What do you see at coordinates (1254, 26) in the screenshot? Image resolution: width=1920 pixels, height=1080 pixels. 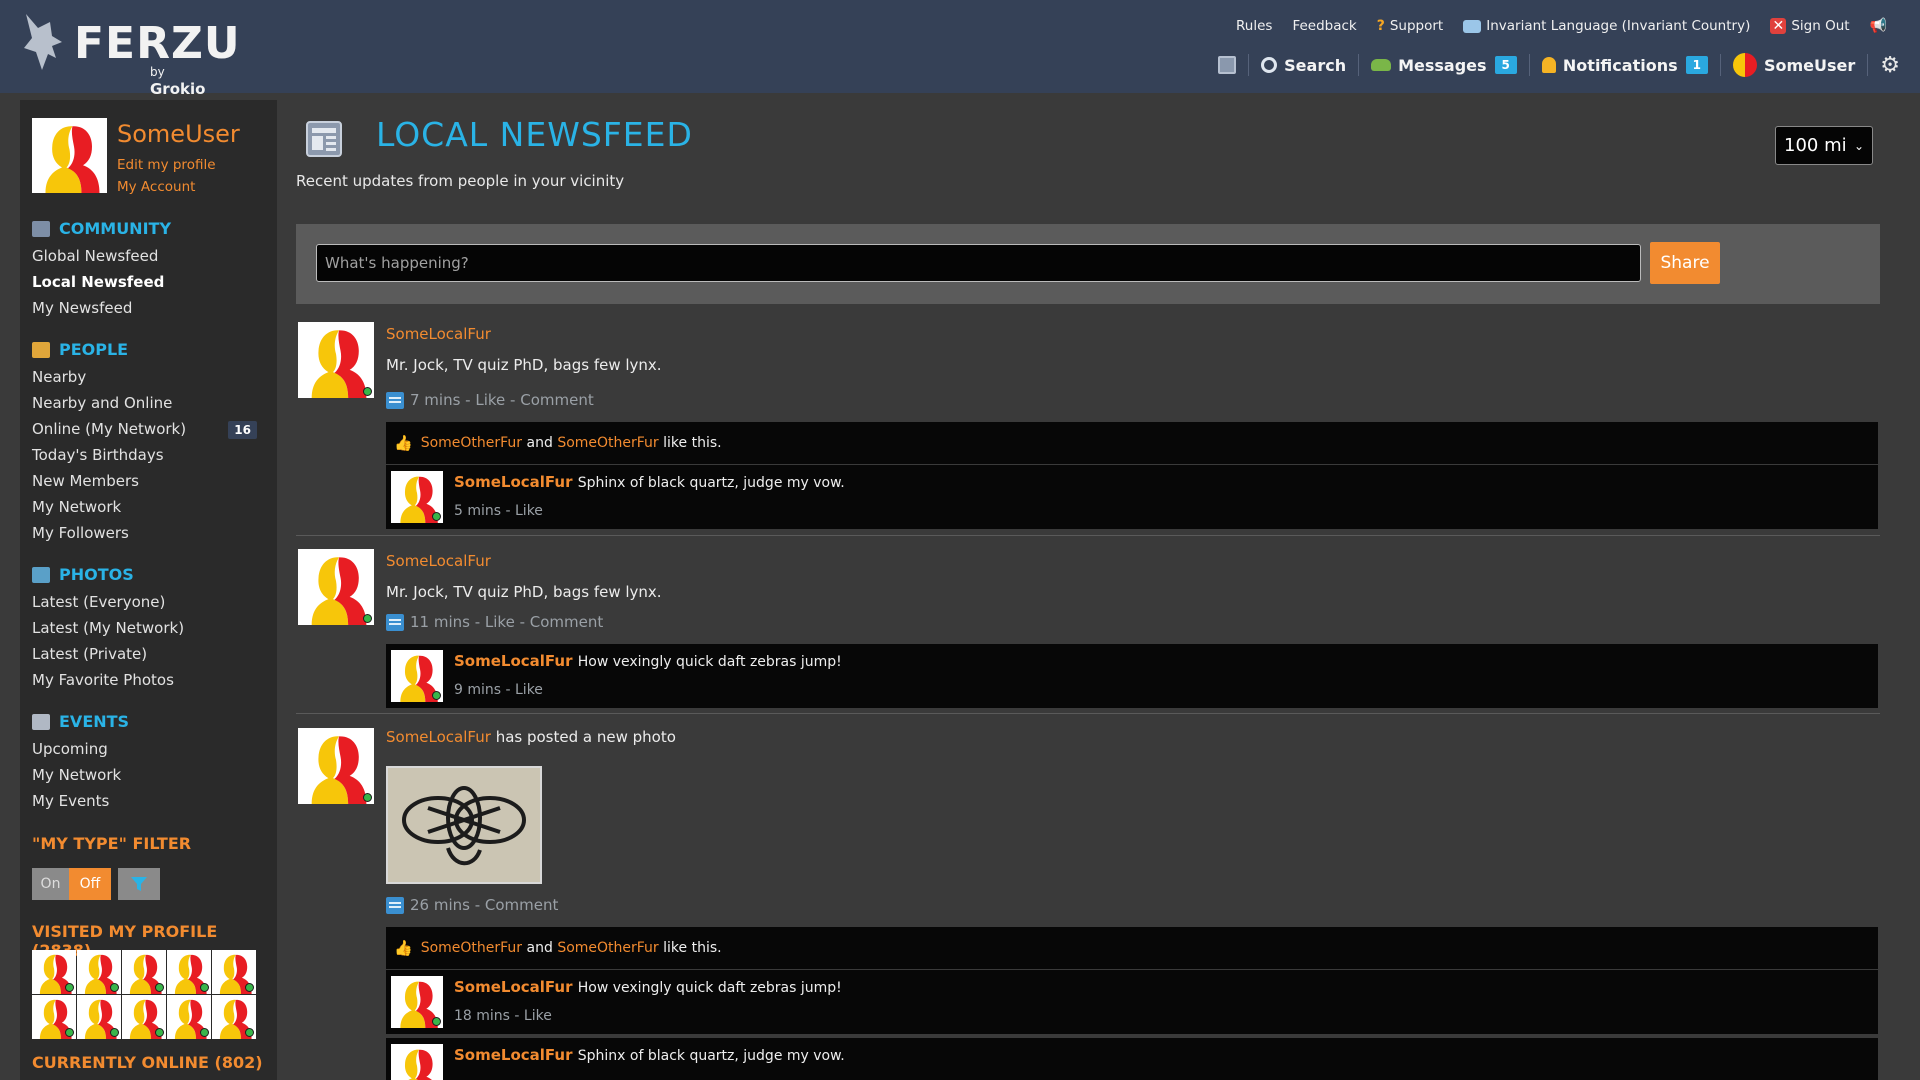 I see `rules-link: Rules` at bounding box center [1254, 26].